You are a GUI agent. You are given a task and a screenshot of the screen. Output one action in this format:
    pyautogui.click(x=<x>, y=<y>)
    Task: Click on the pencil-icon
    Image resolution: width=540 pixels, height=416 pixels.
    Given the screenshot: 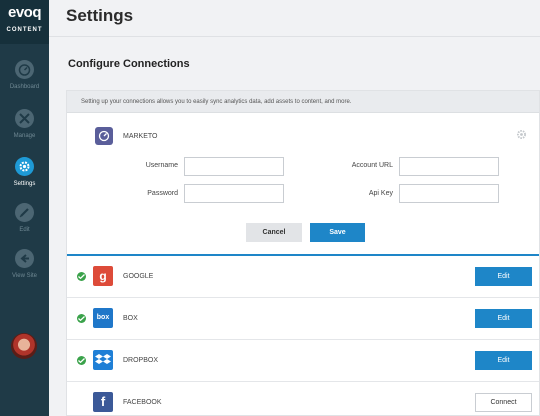 What is the action you would take?
    pyautogui.click(x=24, y=212)
    